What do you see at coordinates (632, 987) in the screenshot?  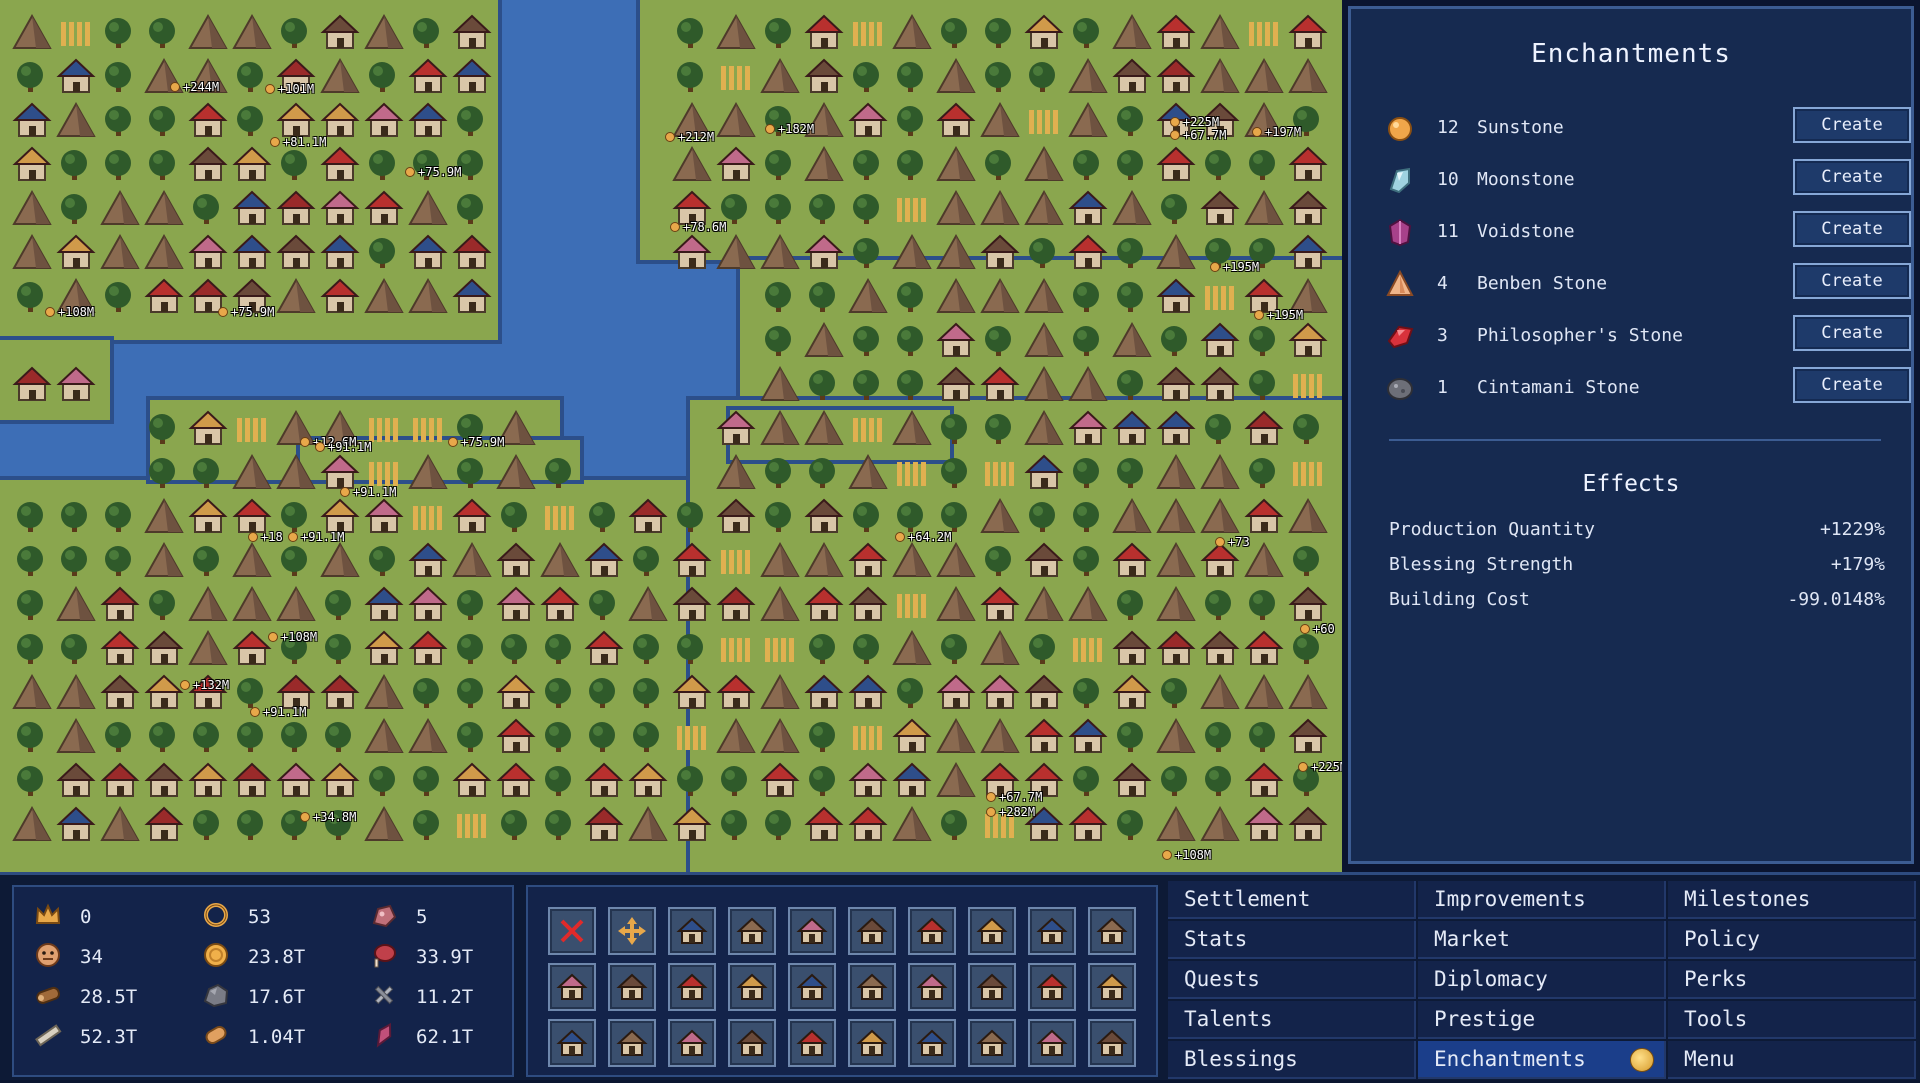 I see `build-slot-lumber` at bounding box center [632, 987].